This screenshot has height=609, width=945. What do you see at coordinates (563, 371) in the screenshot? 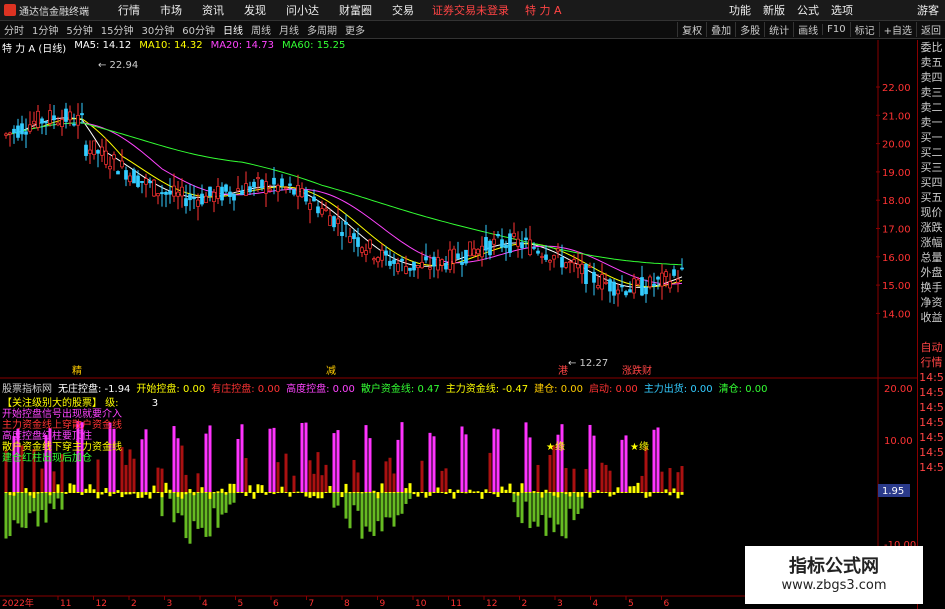
I see `event-marker: 港` at bounding box center [563, 371].